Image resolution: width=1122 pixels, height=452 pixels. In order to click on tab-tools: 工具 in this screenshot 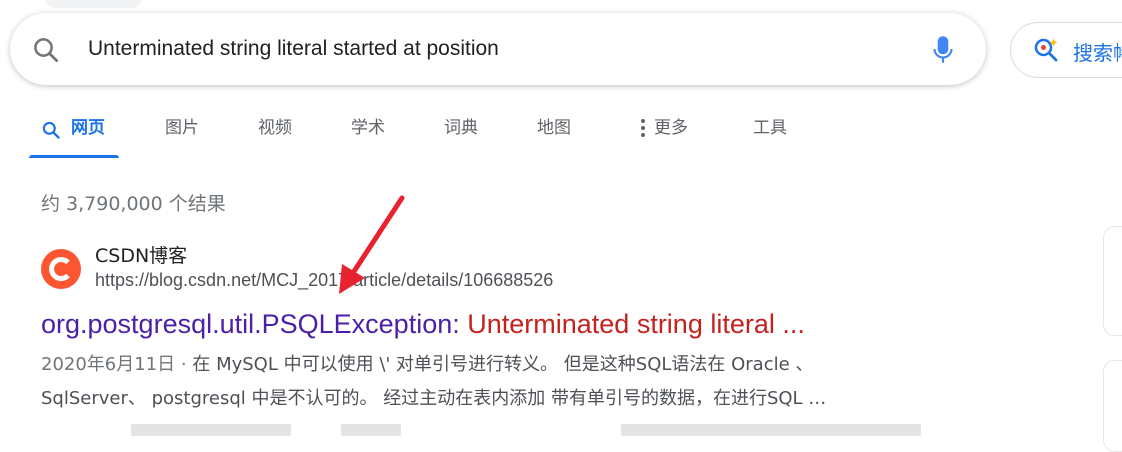, I will do `click(770, 130)`.